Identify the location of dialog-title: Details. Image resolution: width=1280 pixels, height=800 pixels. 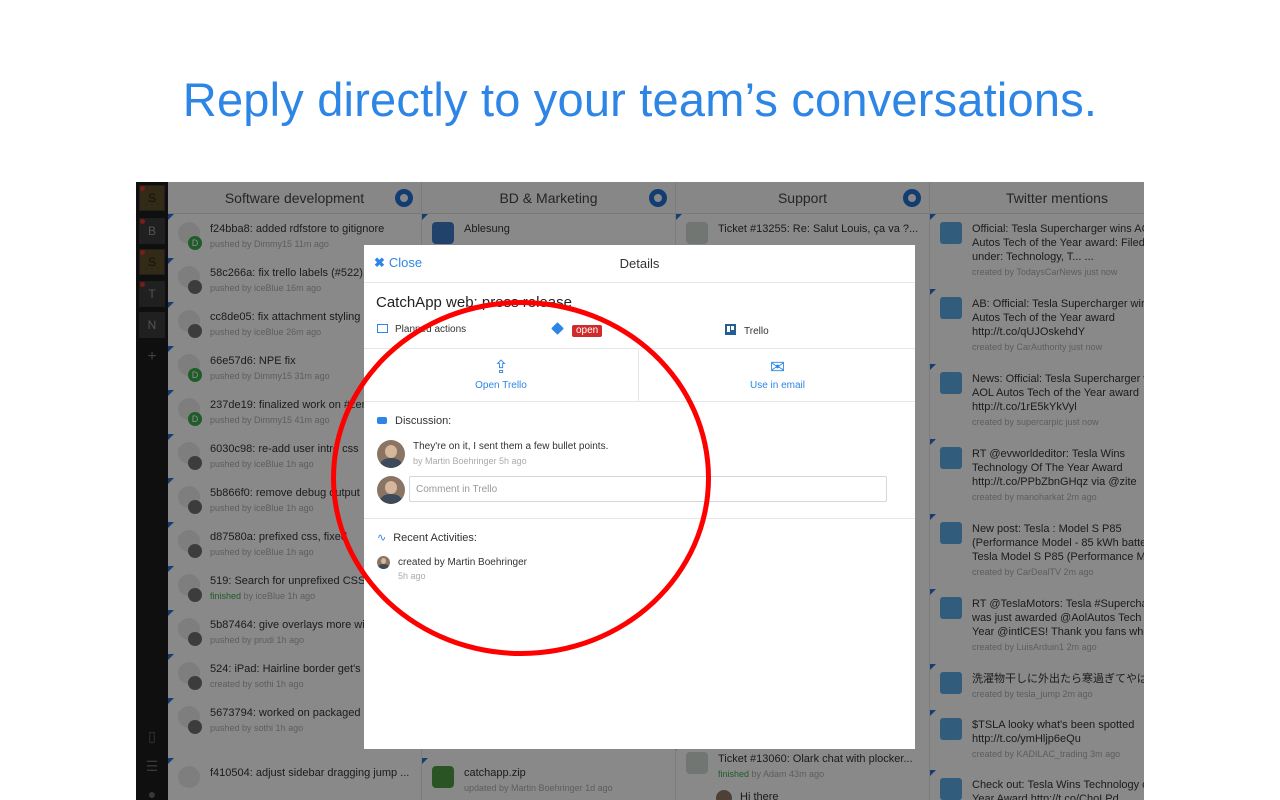
(639, 263).